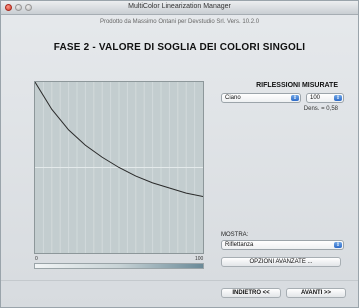  I want to click on reflections-heading: RIFLESSIONI MISURATE, so click(297, 85).